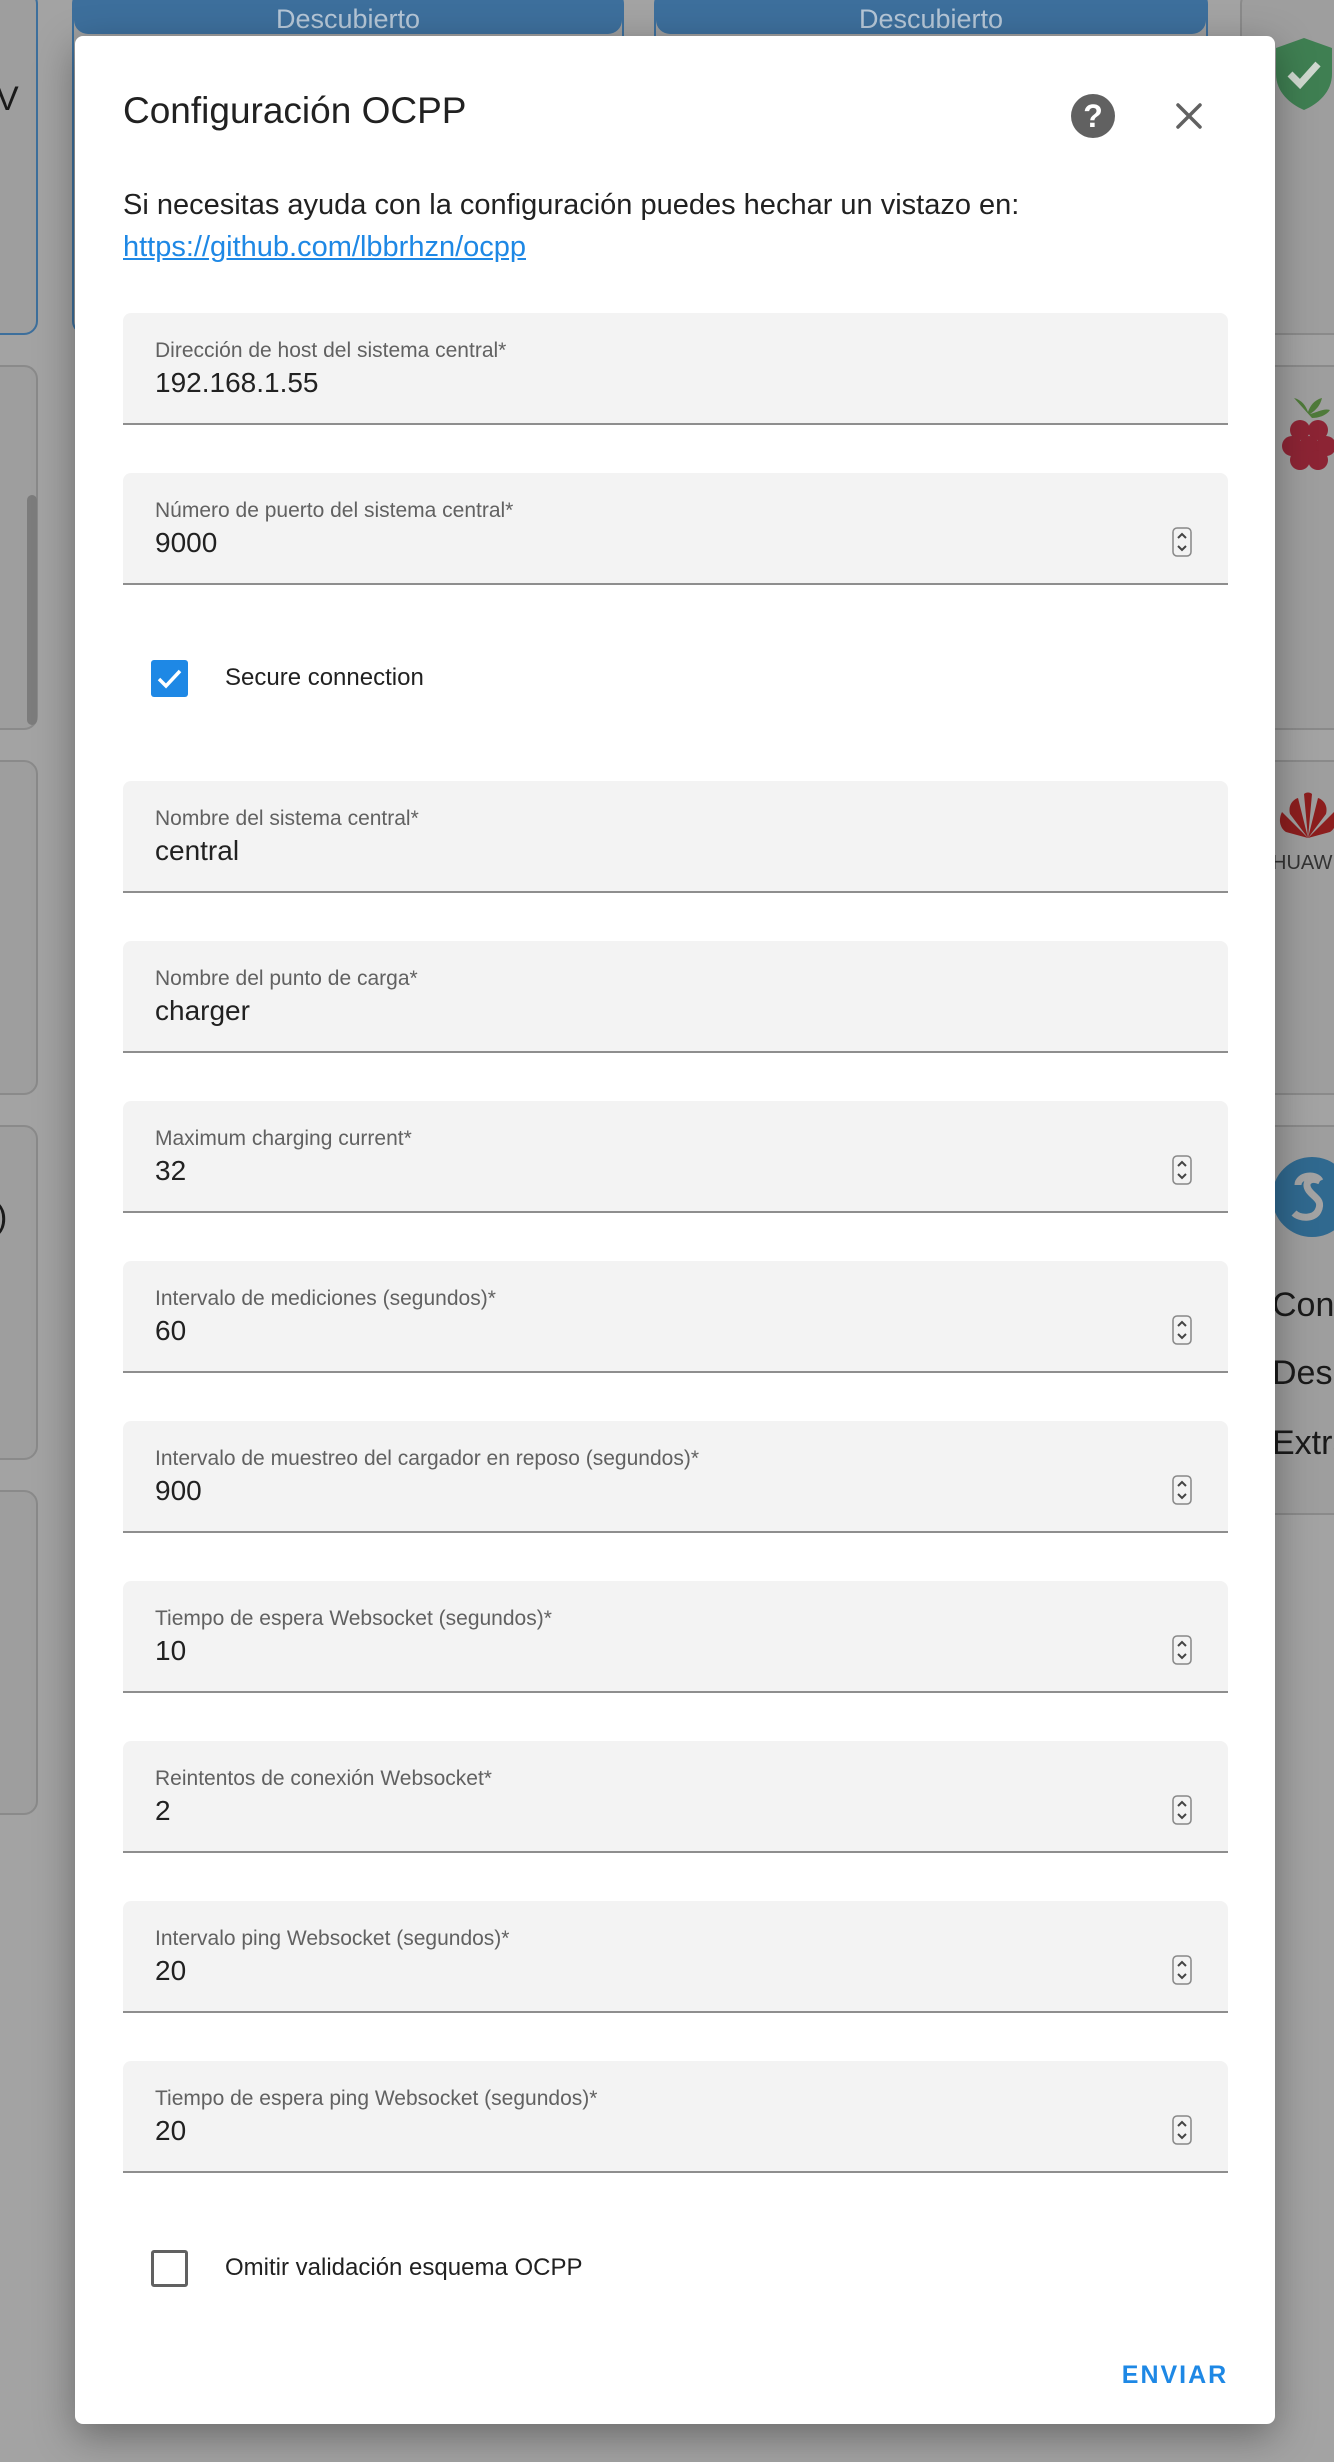 Image resolution: width=1334 pixels, height=2462 pixels. Describe the element at coordinates (1303, 1197) in the screenshot. I see `integration-logo-icon` at that location.